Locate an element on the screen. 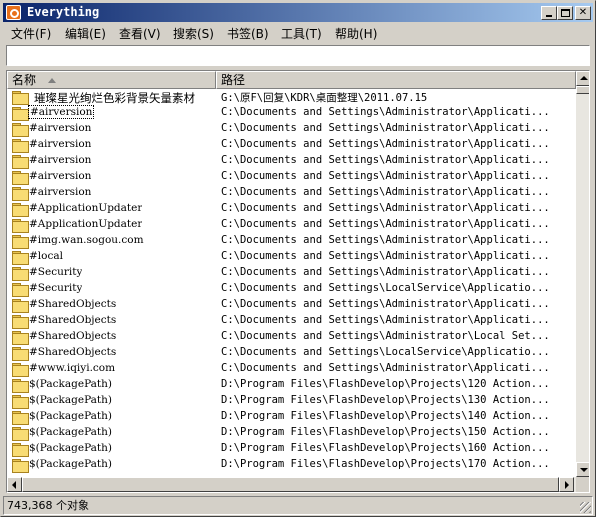 Image resolution: width=596 pixels, height=517 pixels. scroll-up-button is located at coordinates (582, 78).